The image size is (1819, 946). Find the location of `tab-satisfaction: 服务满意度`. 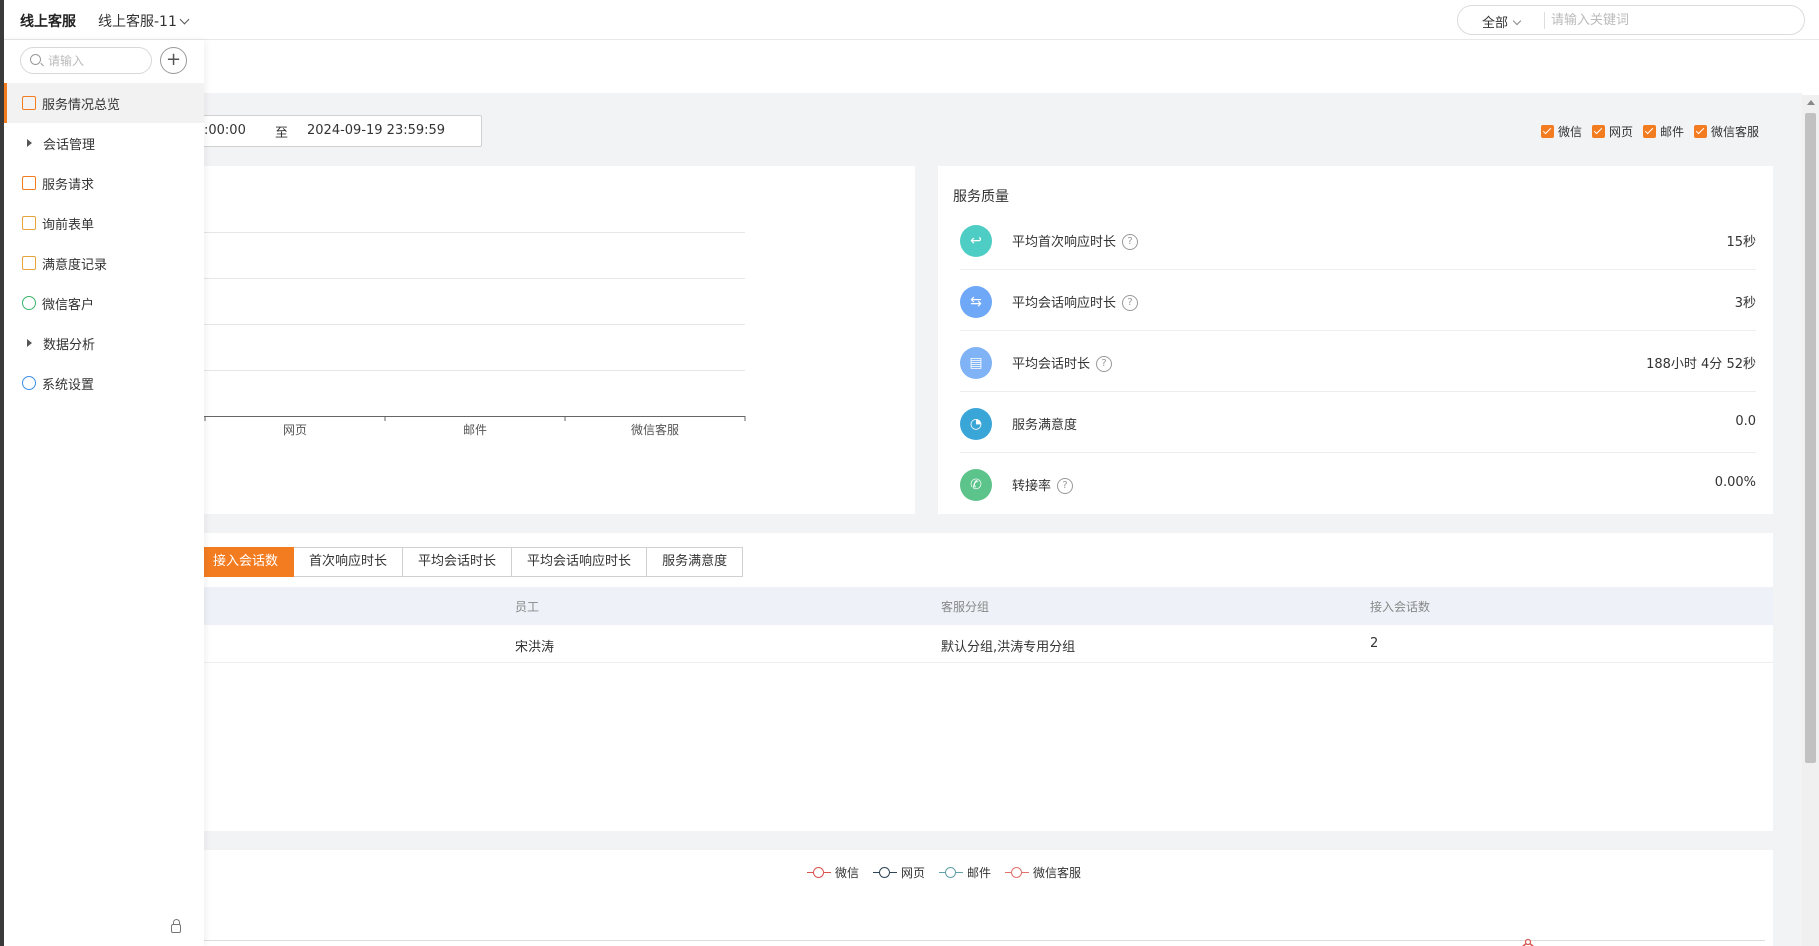

tab-satisfaction: 服务满意度 is located at coordinates (695, 562).